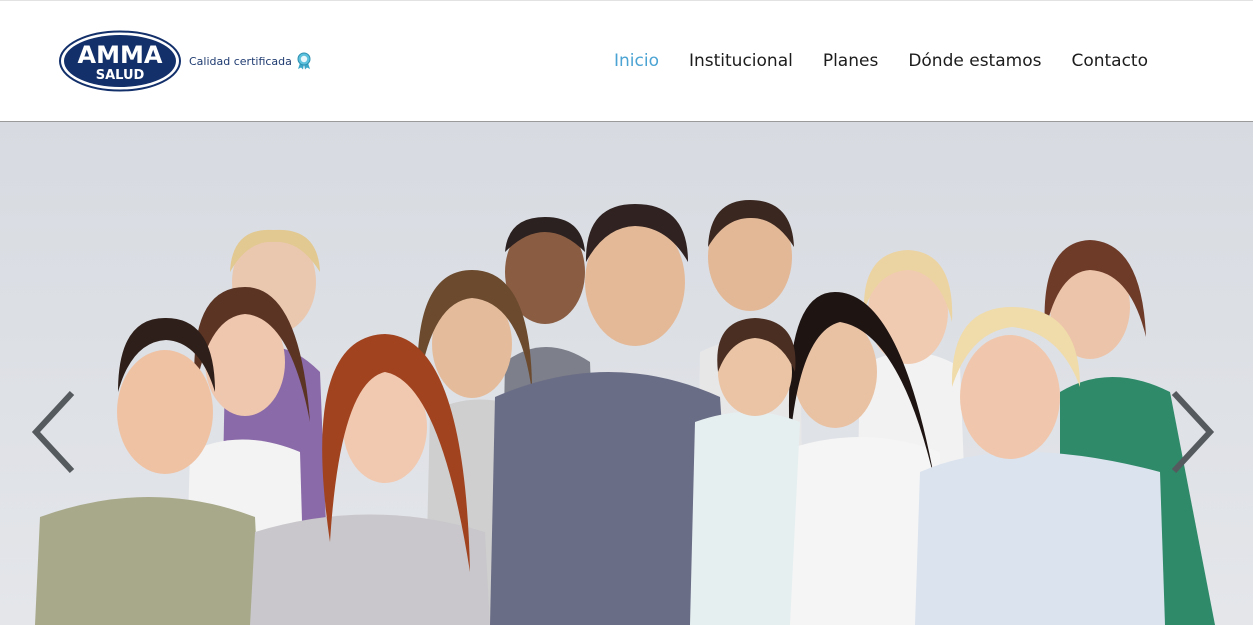  I want to click on nav-item-donde-estamos: Dónde estamos, so click(974, 61).